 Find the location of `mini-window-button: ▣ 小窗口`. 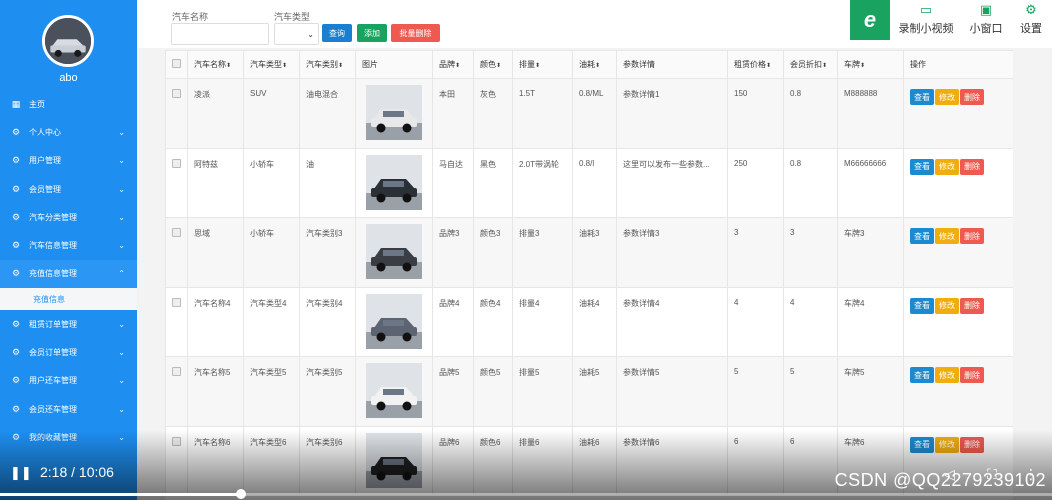

mini-window-button: ▣ 小窗口 is located at coordinates (986, 20).